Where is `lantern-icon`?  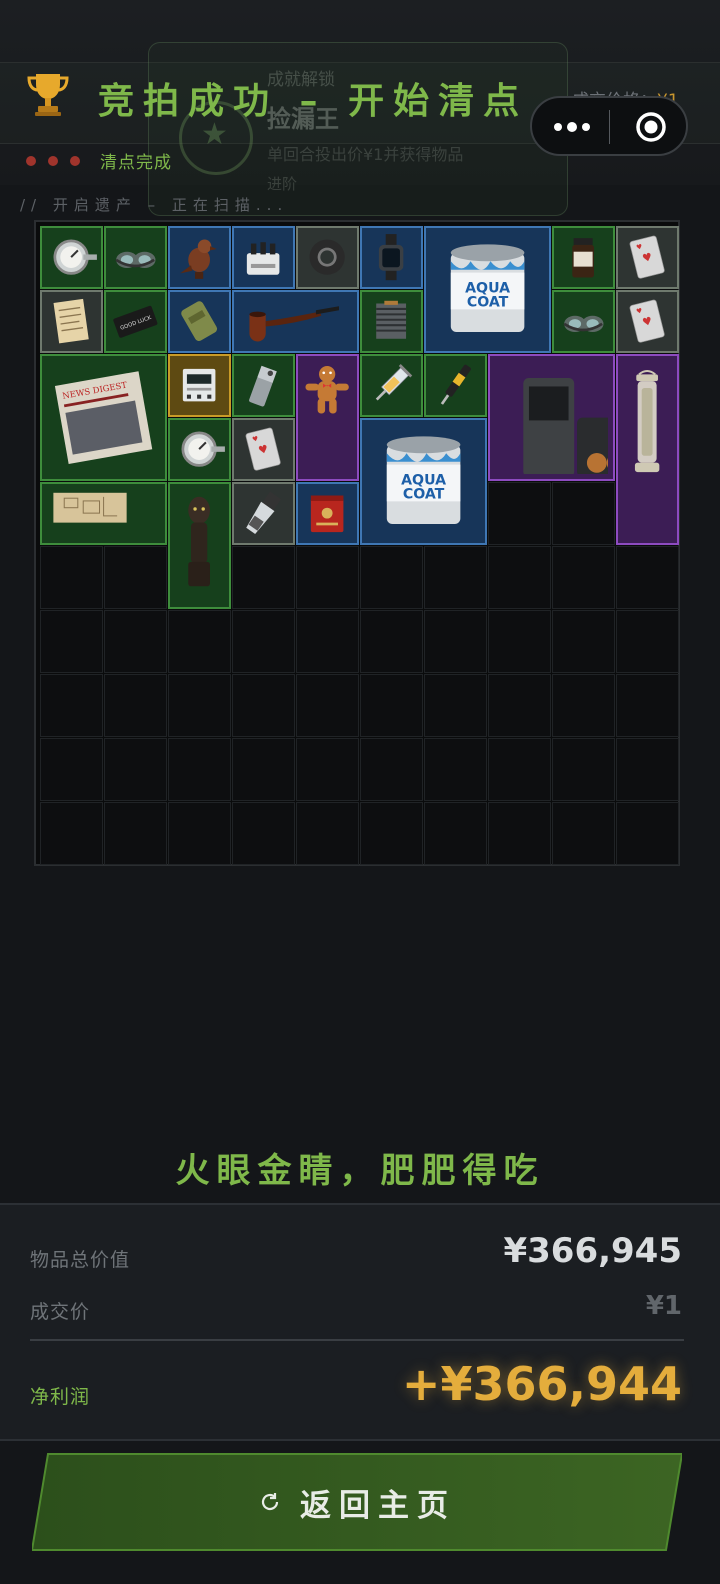
lantern-icon is located at coordinates (647, 421).